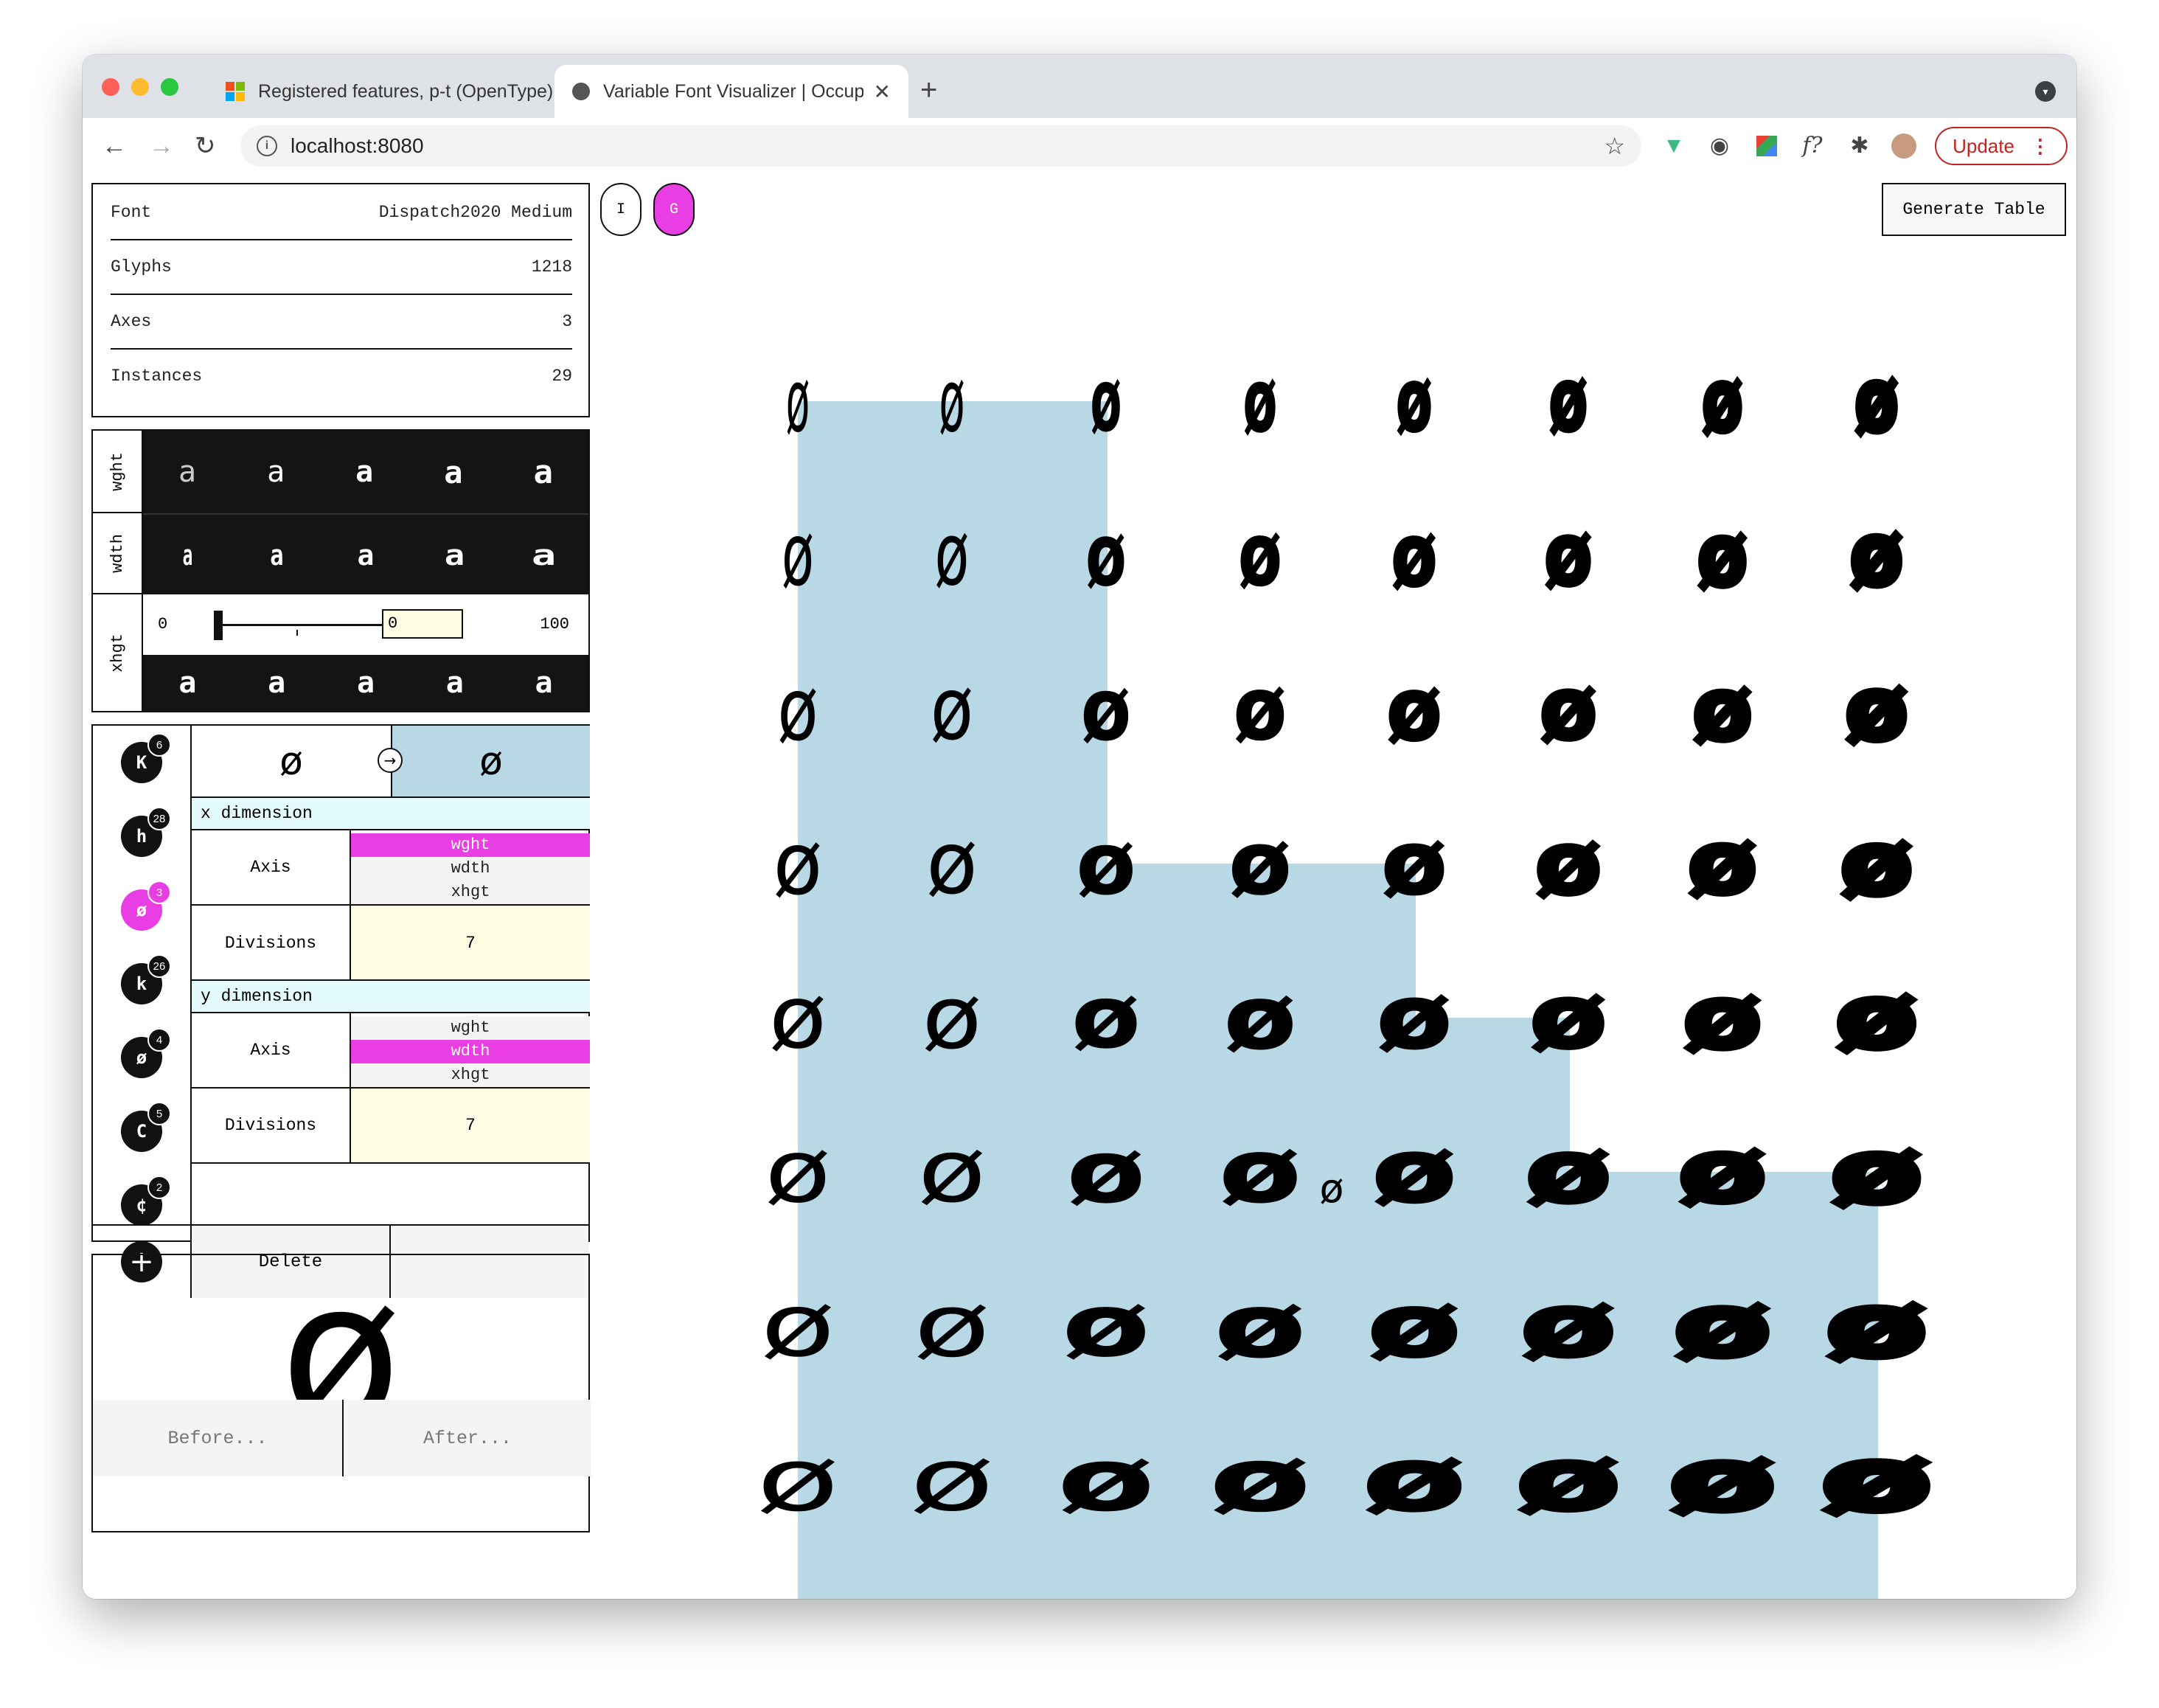  I want to click on font-extension-icon: f?, so click(1812, 146).